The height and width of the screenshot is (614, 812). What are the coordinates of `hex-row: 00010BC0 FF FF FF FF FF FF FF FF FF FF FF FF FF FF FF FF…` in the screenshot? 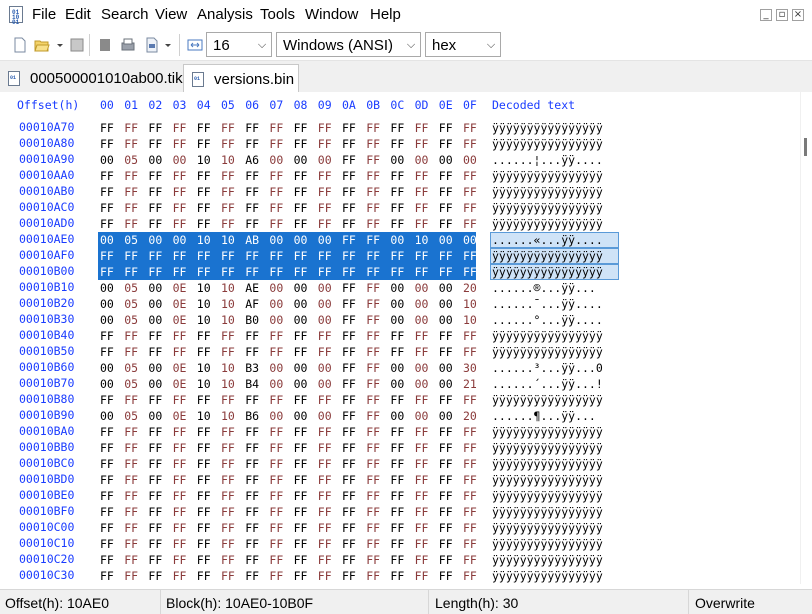 It's located at (400, 464).